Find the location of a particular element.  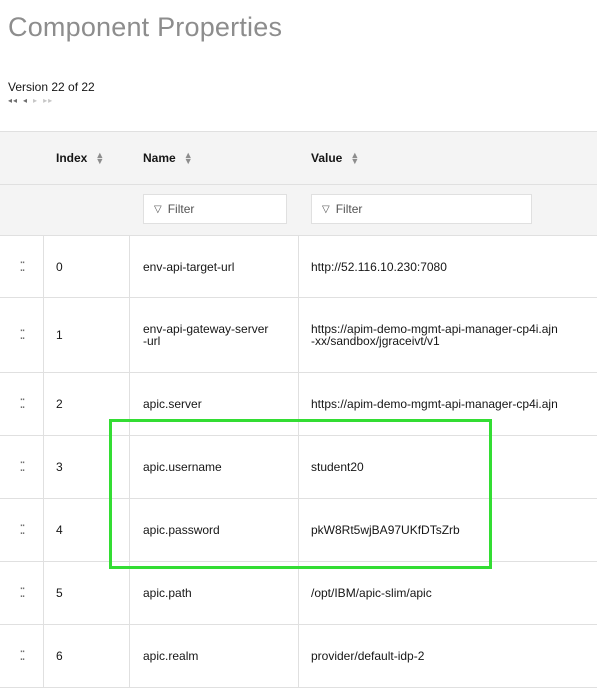

name-cell: apic.path is located at coordinates (214, 593).